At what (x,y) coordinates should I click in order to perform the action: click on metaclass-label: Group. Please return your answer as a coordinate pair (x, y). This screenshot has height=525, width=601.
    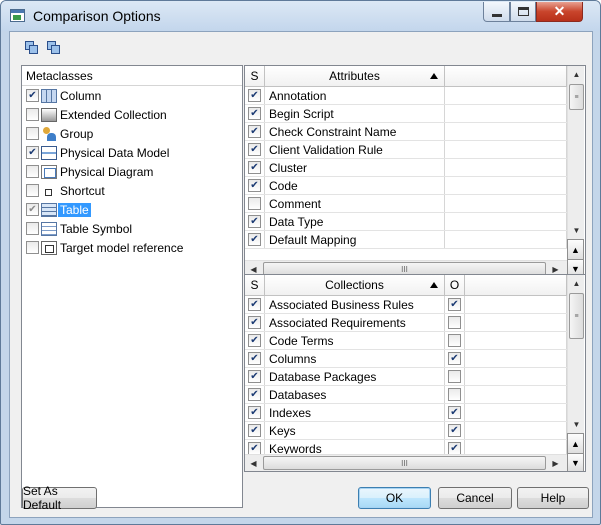
    Looking at the image, I should click on (76, 134).